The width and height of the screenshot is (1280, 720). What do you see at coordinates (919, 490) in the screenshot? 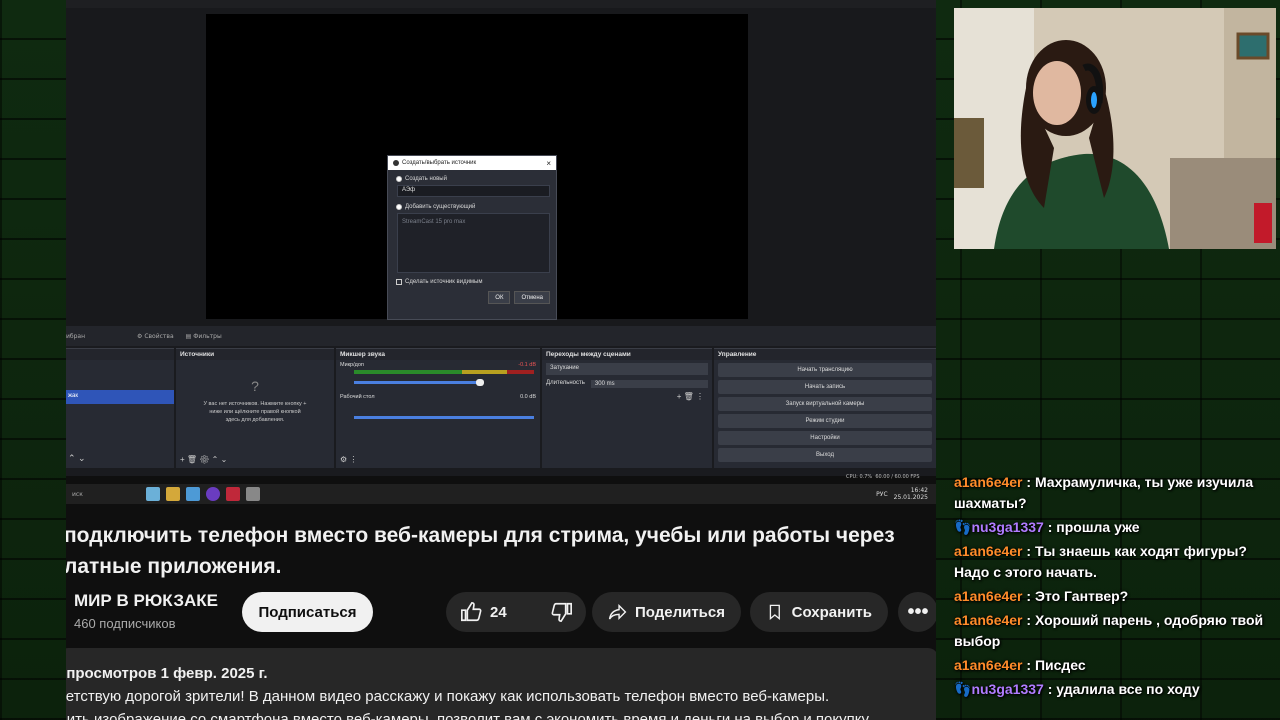
I see `clock-time: 16:42` at bounding box center [919, 490].